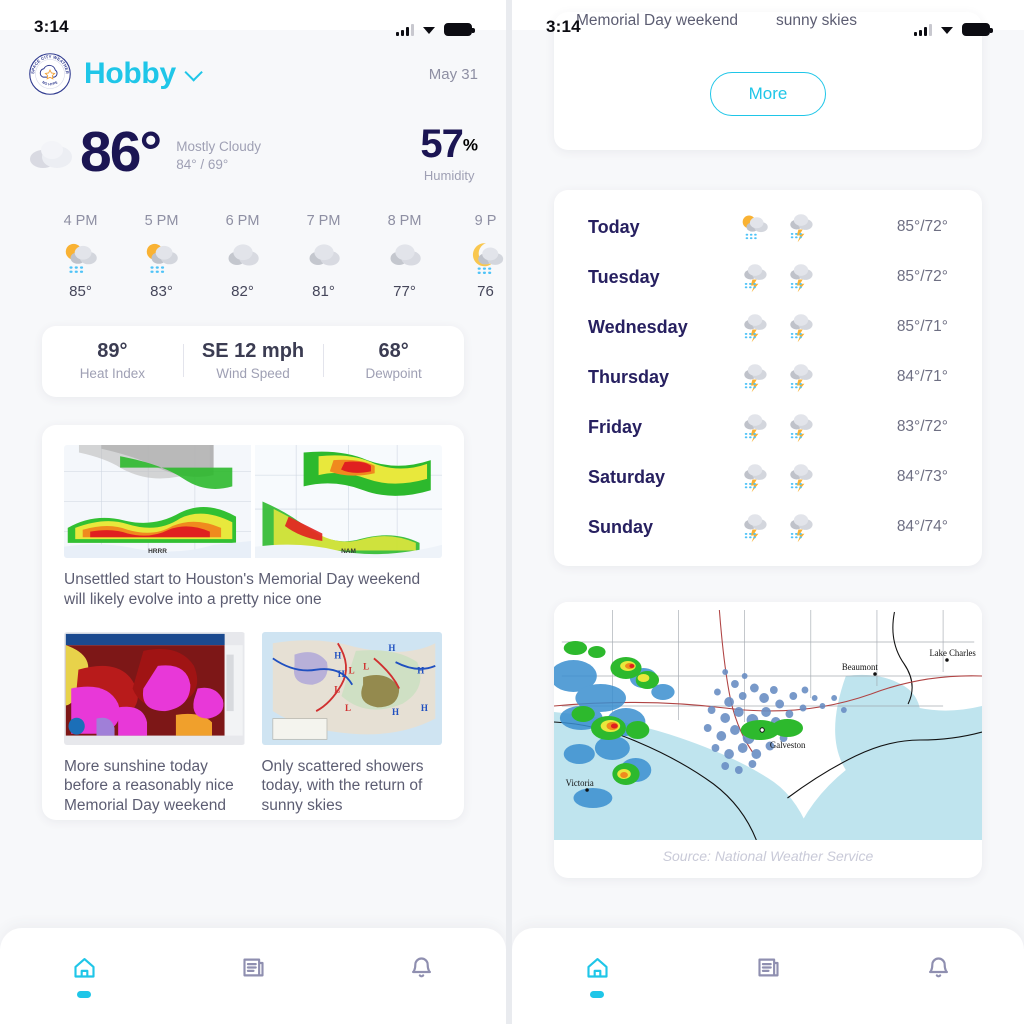  I want to click on hourly-item: 9 P 76, so click(475, 256).